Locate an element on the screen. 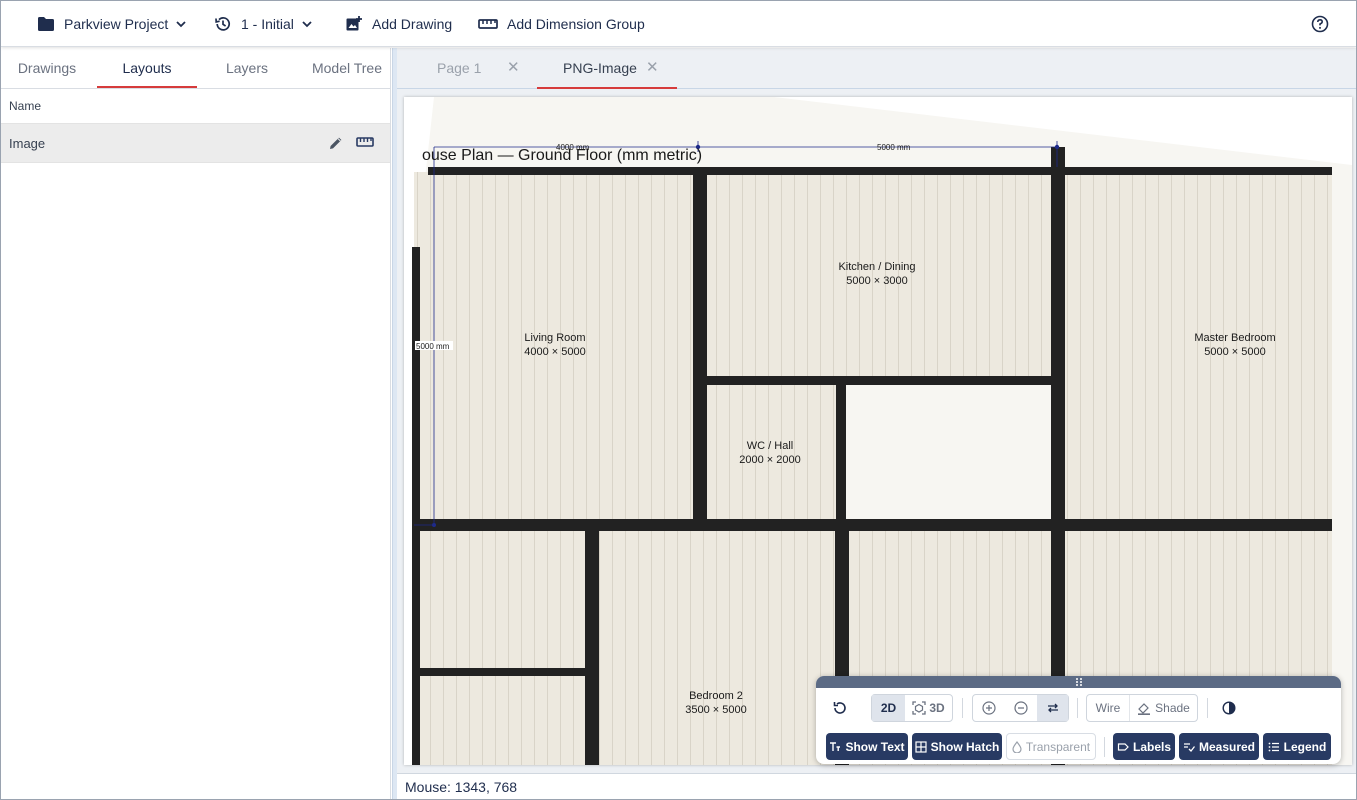  zoom-out-button is located at coordinates (1021, 708).